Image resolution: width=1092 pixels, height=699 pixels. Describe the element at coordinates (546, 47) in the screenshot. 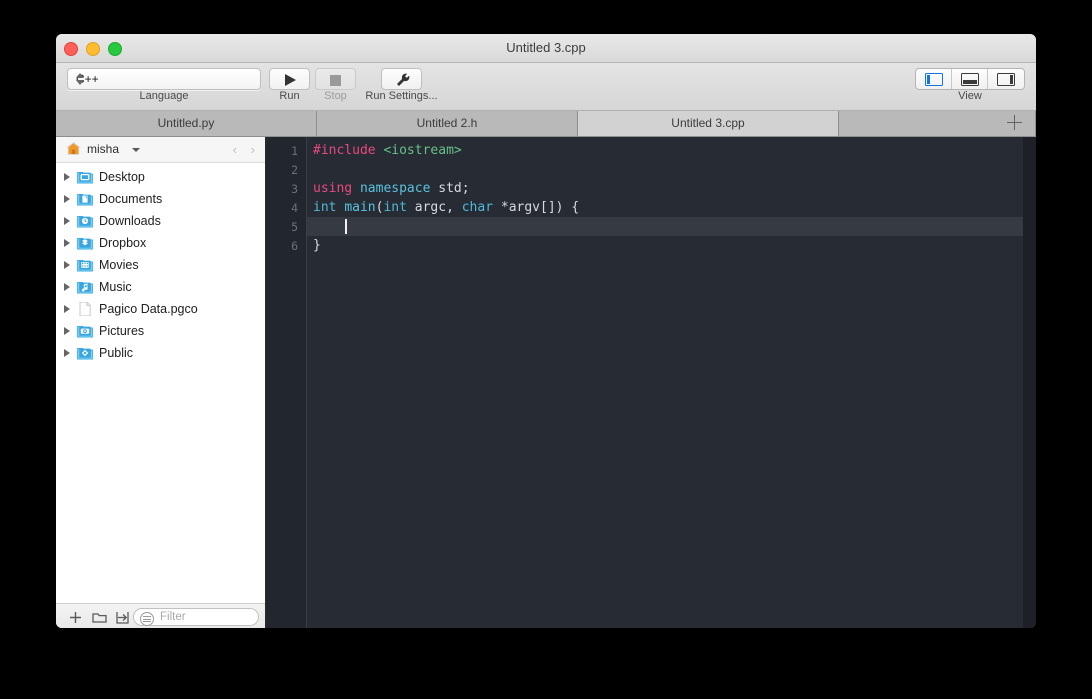

I see `window-title: Untitled 3.cpp` at that location.